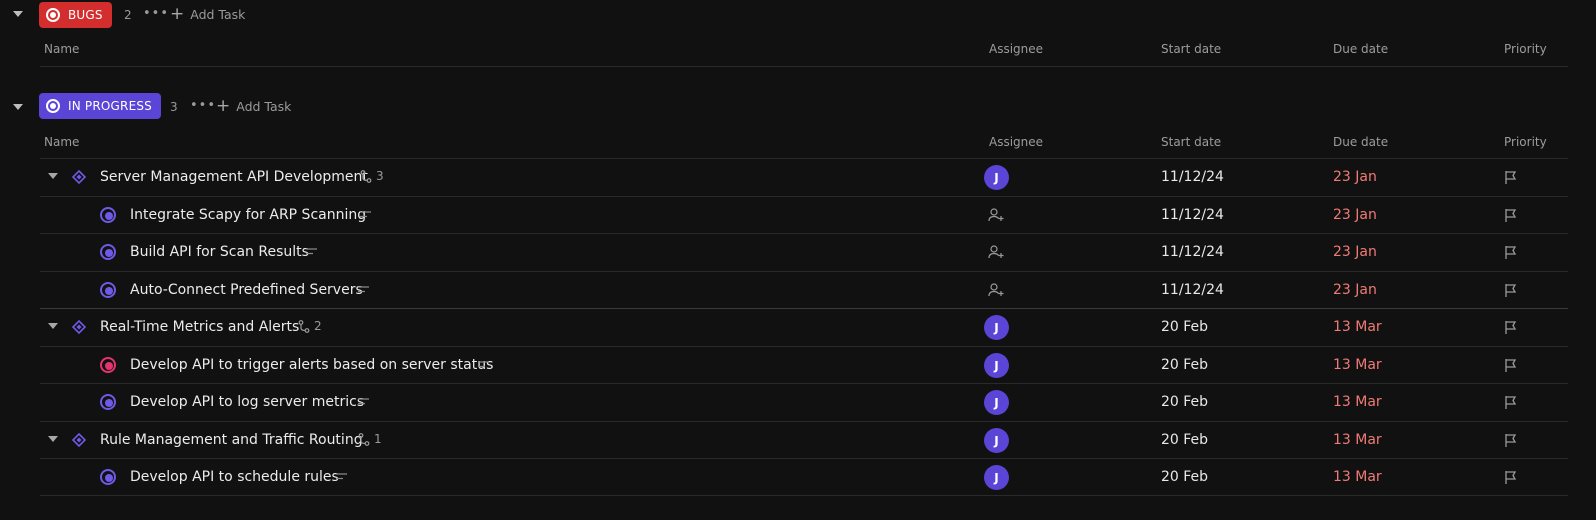 The height and width of the screenshot is (520, 1596). I want to click on group-bugs-header: BUGS 2 ••• + Add Task, so click(798, 15).